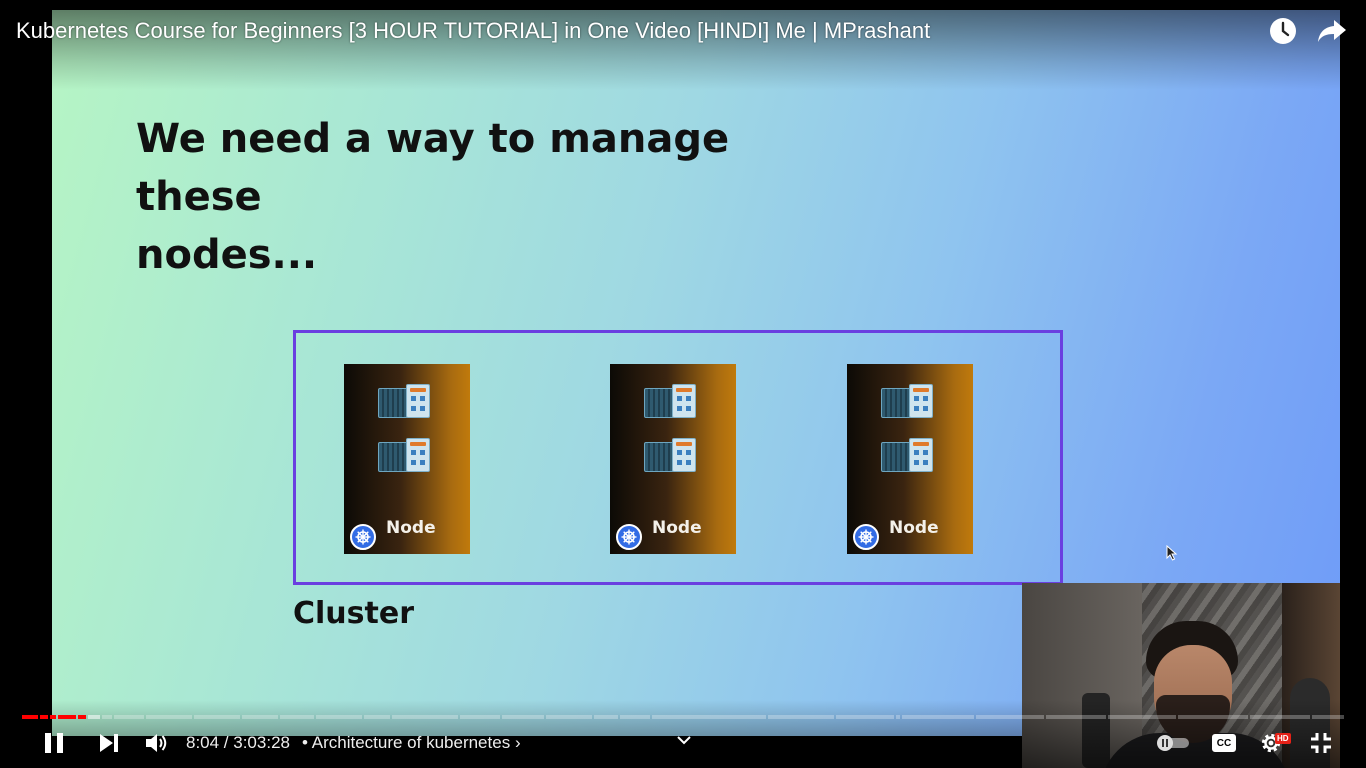 Image resolution: width=1366 pixels, height=768 pixels. What do you see at coordinates (353, 613) in the screenshot?
I see `cluster-label: Cluster` at bounding box center [353, 613].